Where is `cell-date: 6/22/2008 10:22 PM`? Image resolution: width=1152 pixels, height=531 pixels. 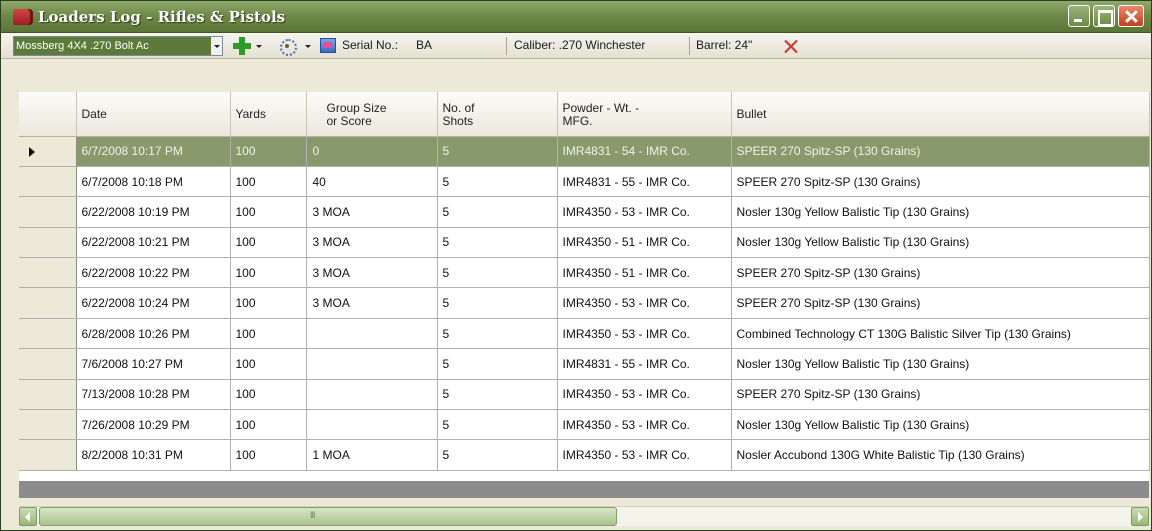 cell-date: 6/22/2008 10:22 PM is located at coordinates (153, 273).